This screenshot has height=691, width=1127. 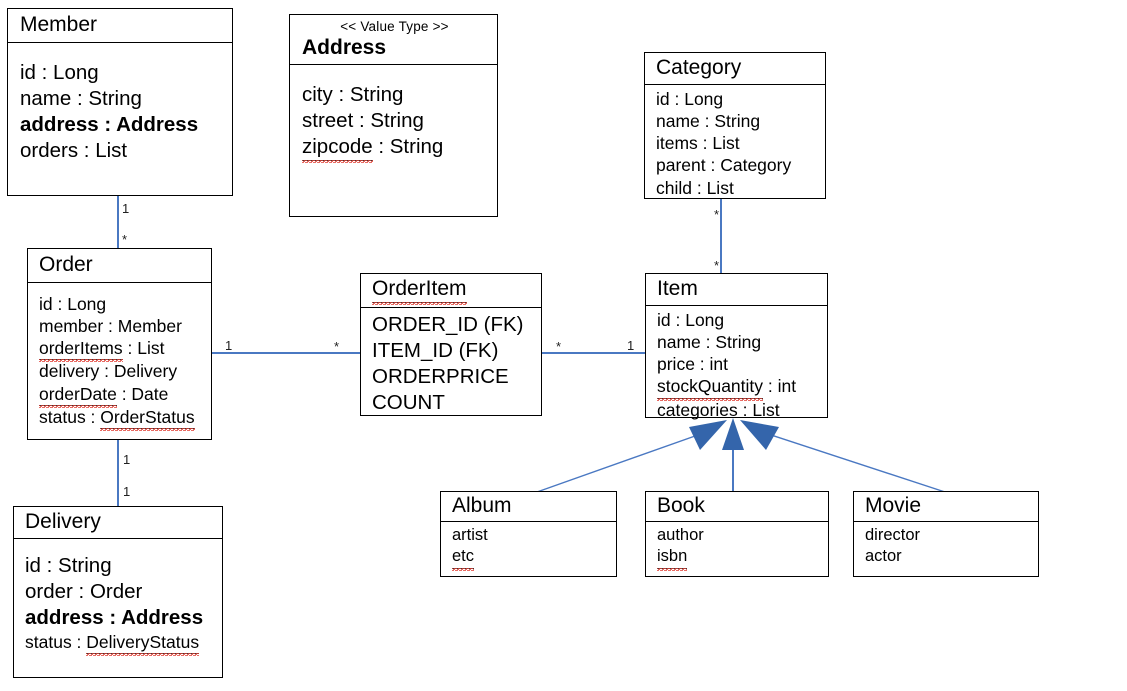 I want to click on spellcheck-underline-deliverystatus: DeliveryStatus, so click(x=143, y=644).